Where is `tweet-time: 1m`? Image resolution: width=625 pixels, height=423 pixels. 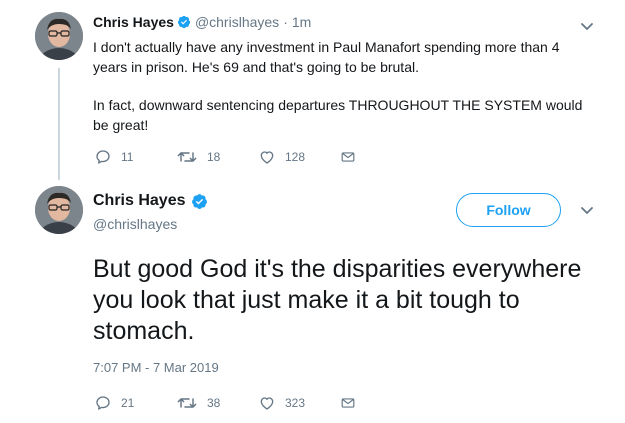
tweet-time: 1m is located at coordinates (301, 22).